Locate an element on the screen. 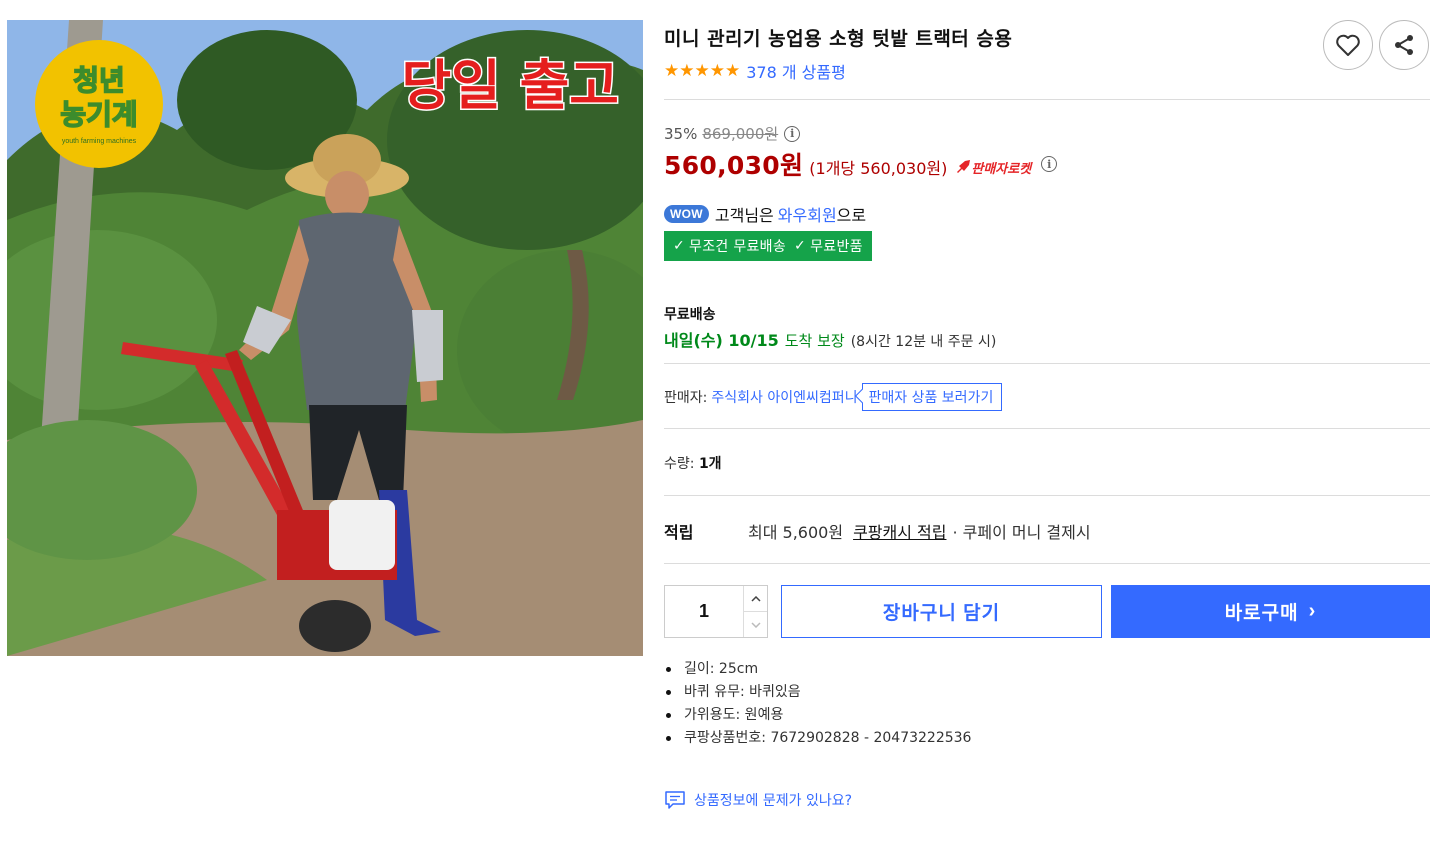 The width and height of the screenshot is (1440, 842). wow-badge: WOW is located at coordinates (686, 214).